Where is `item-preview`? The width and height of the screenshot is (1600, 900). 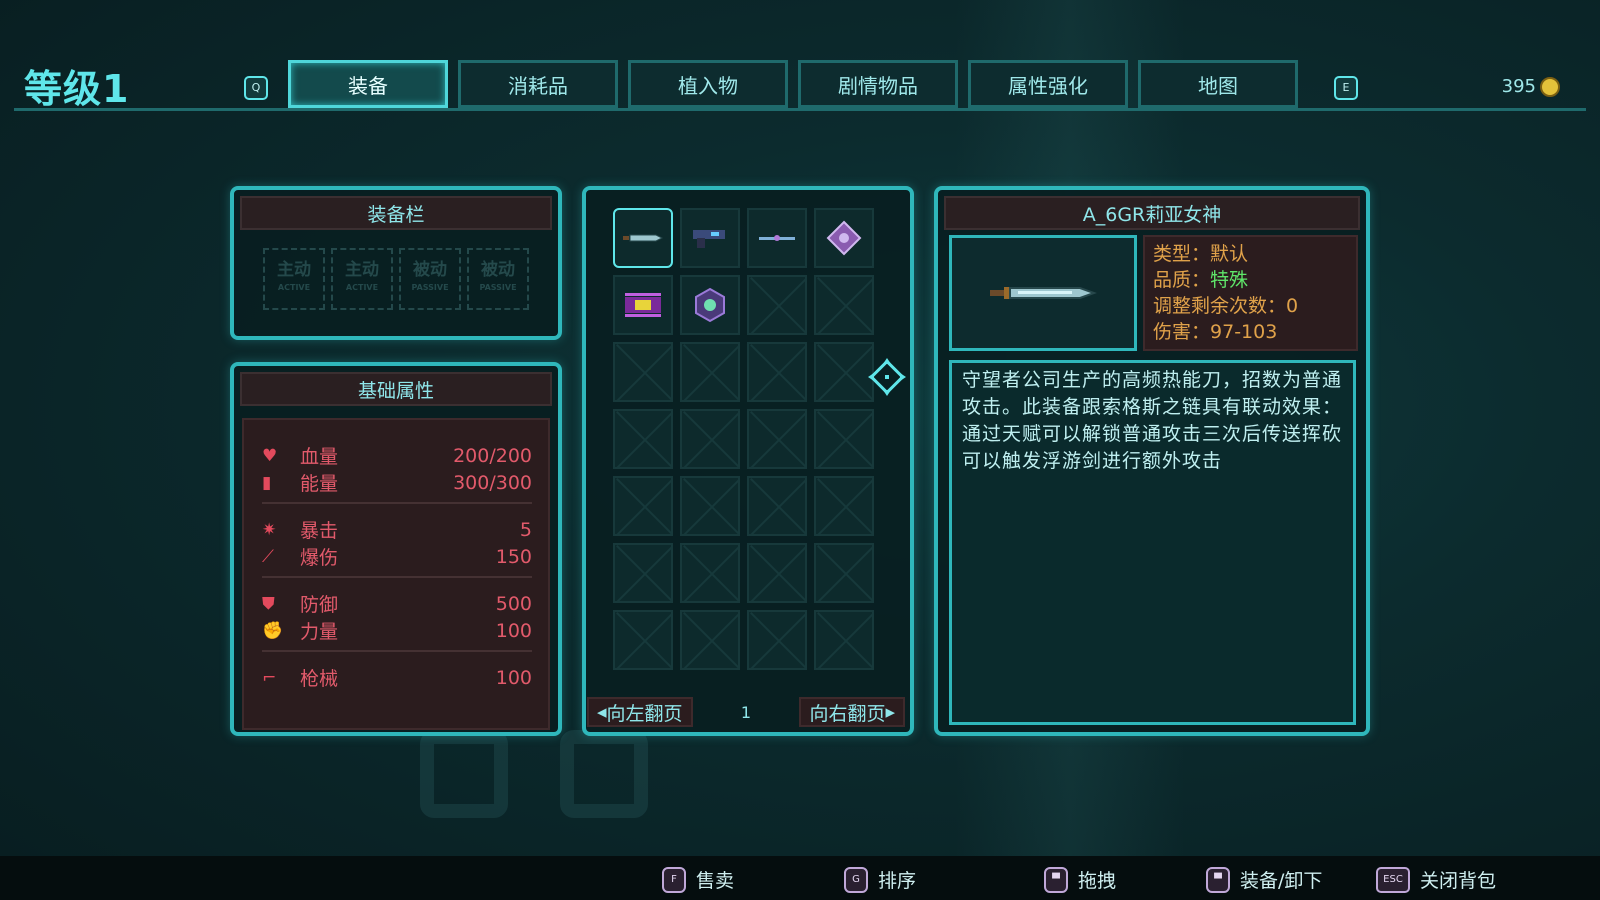
item-preview is located at coordinates (1043, 293).